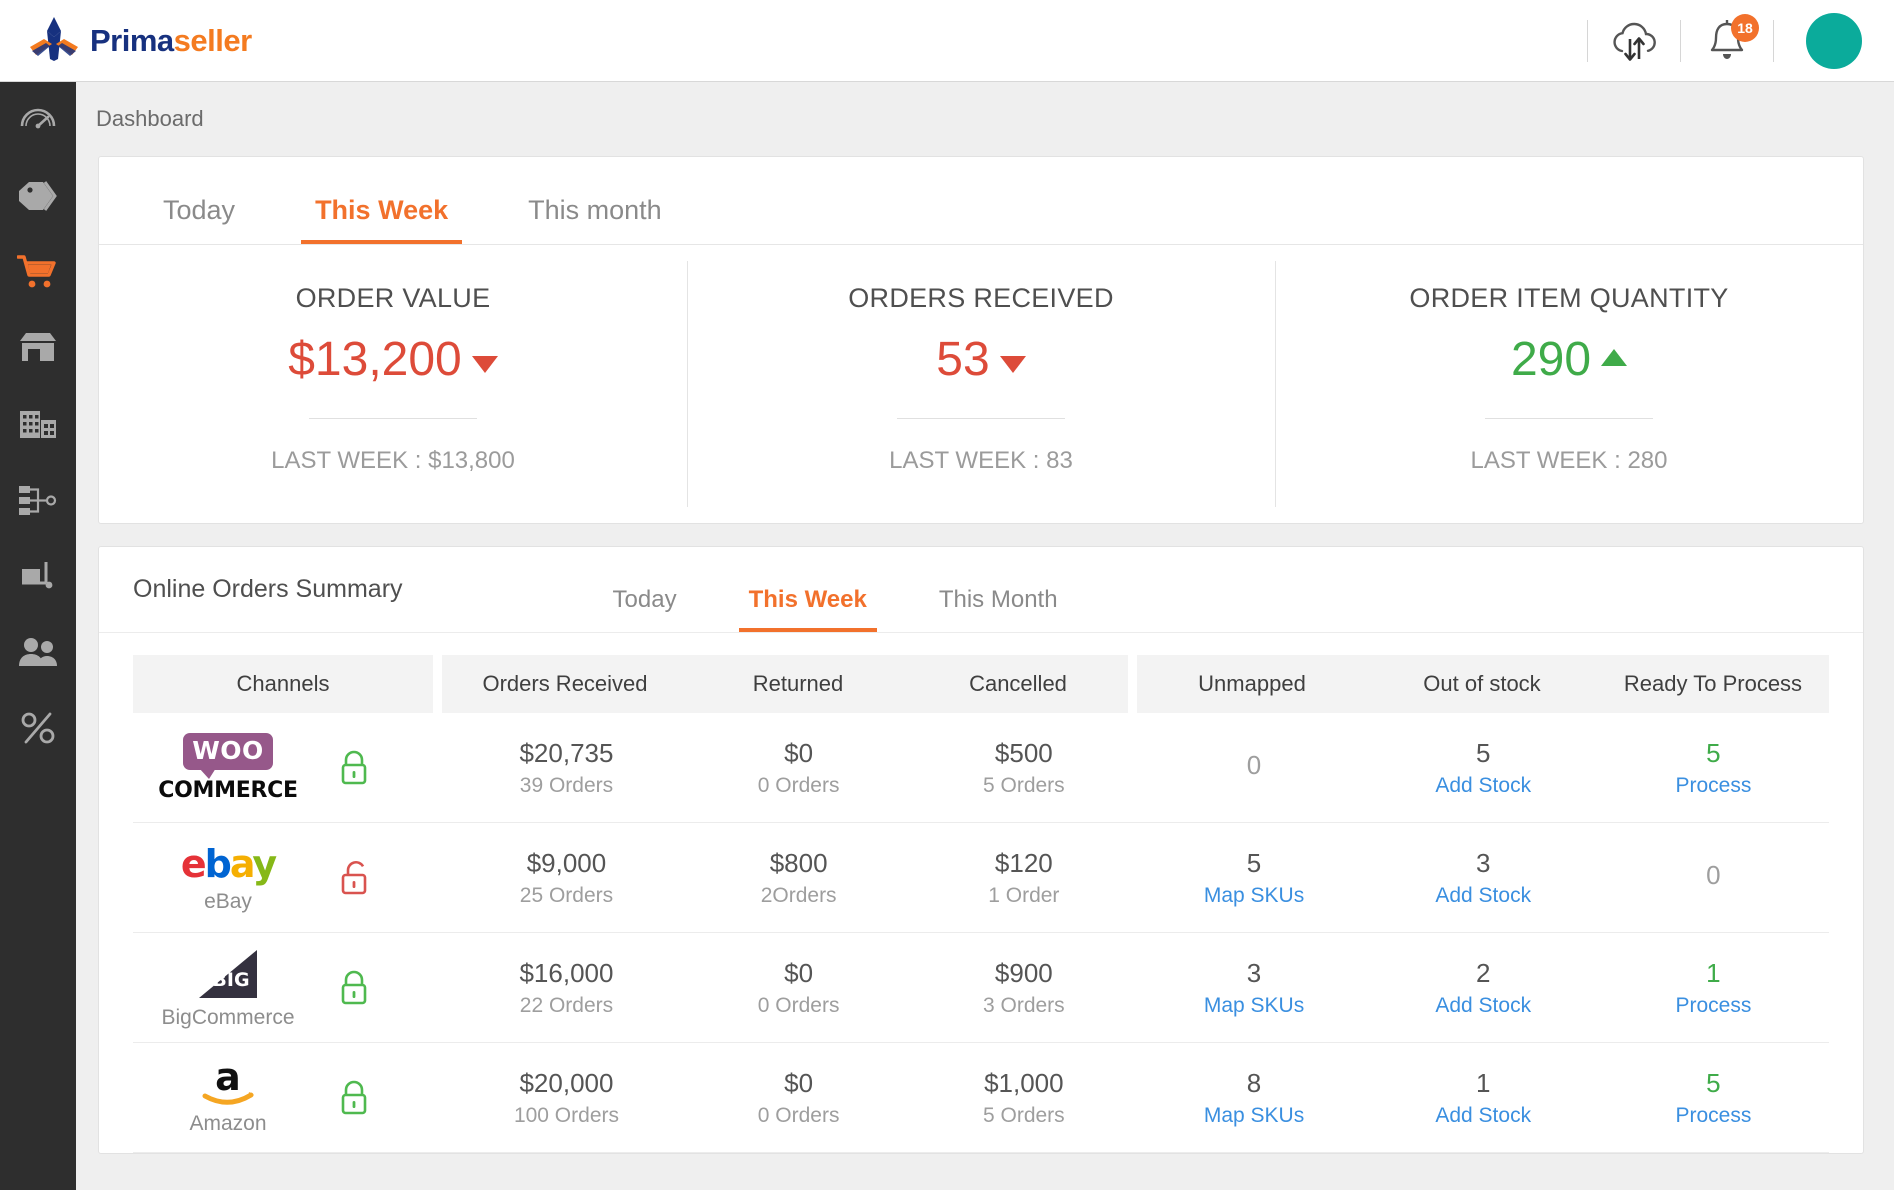 This screenshot has height=1190, width=1894. I want to click on value: $0, so click(799, 1083).